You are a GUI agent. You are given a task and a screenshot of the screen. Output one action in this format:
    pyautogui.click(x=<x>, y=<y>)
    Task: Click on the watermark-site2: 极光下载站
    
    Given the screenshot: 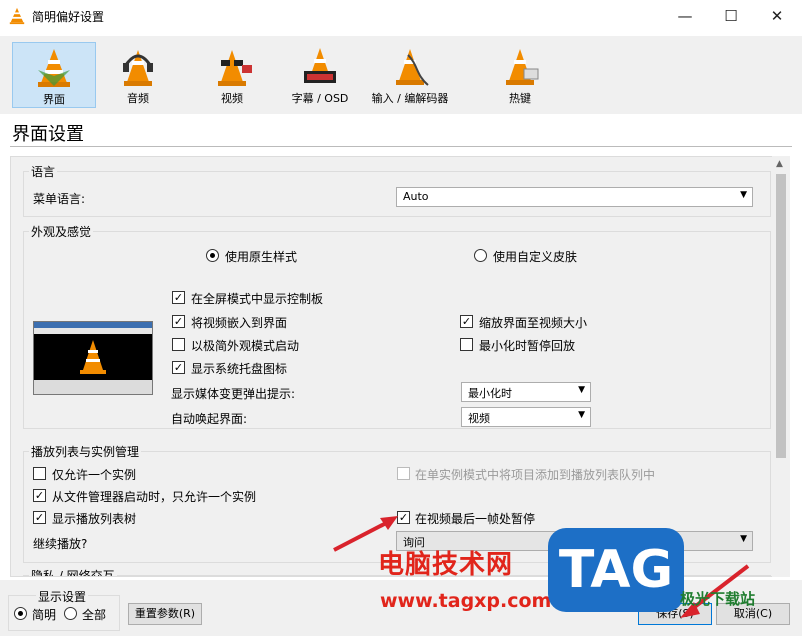 What is the action you would take?
    pyautogui.click(x=718, y=599)
    